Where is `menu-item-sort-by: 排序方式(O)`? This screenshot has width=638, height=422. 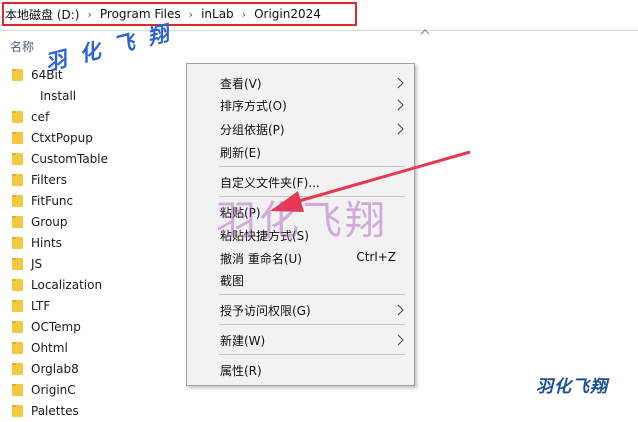 menu-item-sort-by: 排序方式(O) is located at coordinates (300, 105).